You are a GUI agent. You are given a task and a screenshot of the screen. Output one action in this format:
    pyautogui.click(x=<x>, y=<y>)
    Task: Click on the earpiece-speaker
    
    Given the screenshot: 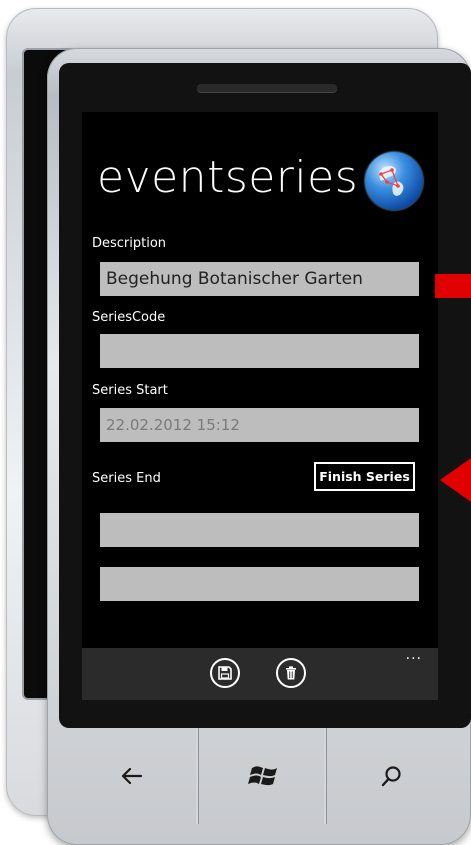 What is the action you would take?
    pyautogui.click(x=267, y=88)
    